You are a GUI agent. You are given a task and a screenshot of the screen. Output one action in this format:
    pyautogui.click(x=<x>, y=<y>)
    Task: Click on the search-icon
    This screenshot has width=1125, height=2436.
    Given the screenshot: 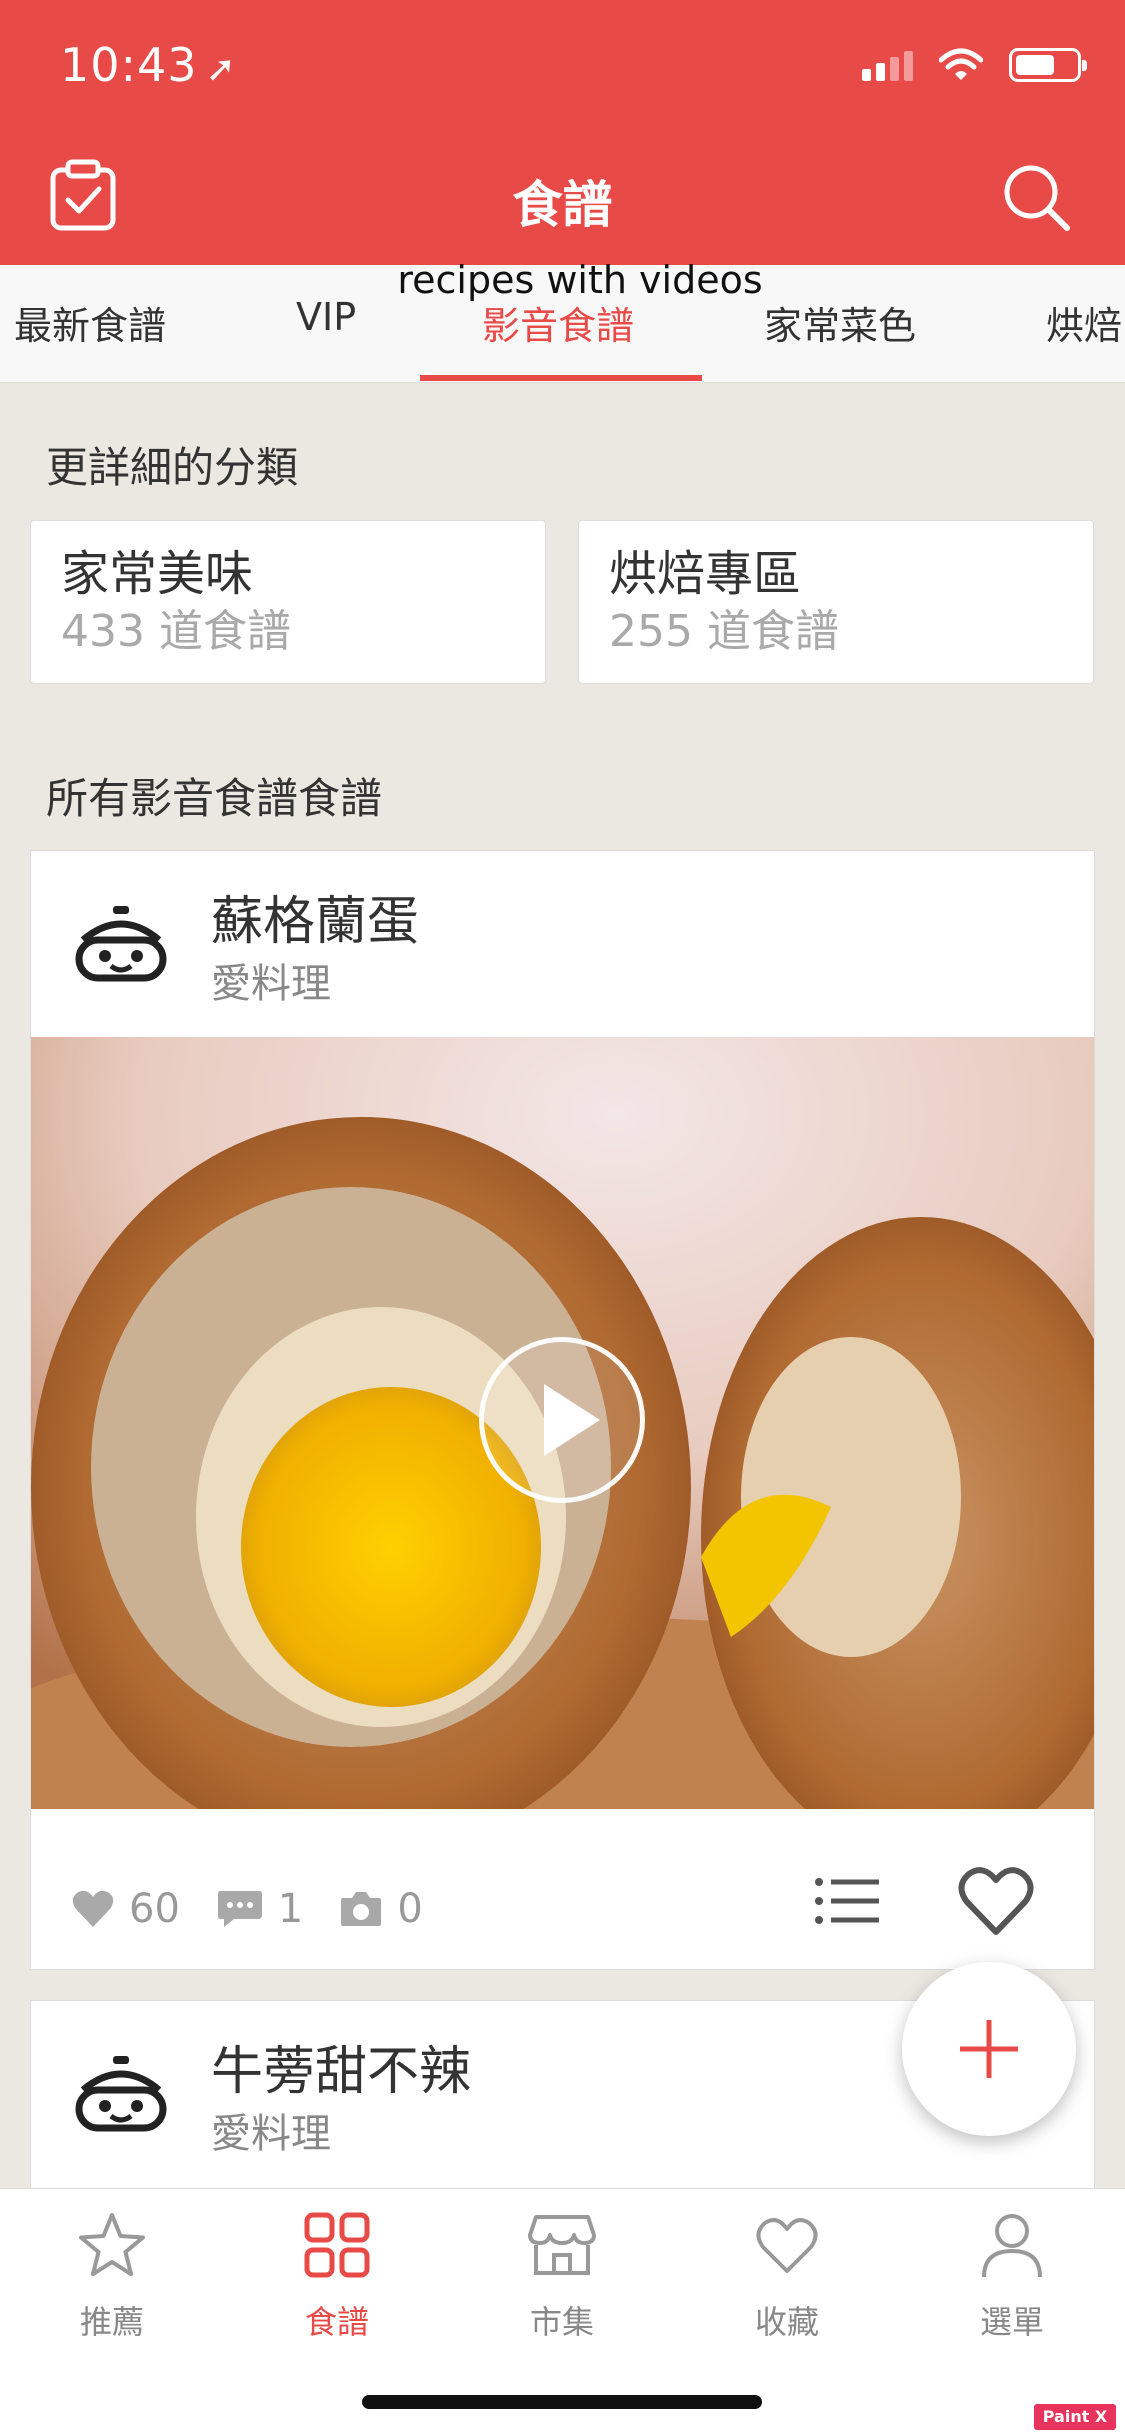 What is the action you would take?
    pyautogui.click(x=1037, y=198)
    